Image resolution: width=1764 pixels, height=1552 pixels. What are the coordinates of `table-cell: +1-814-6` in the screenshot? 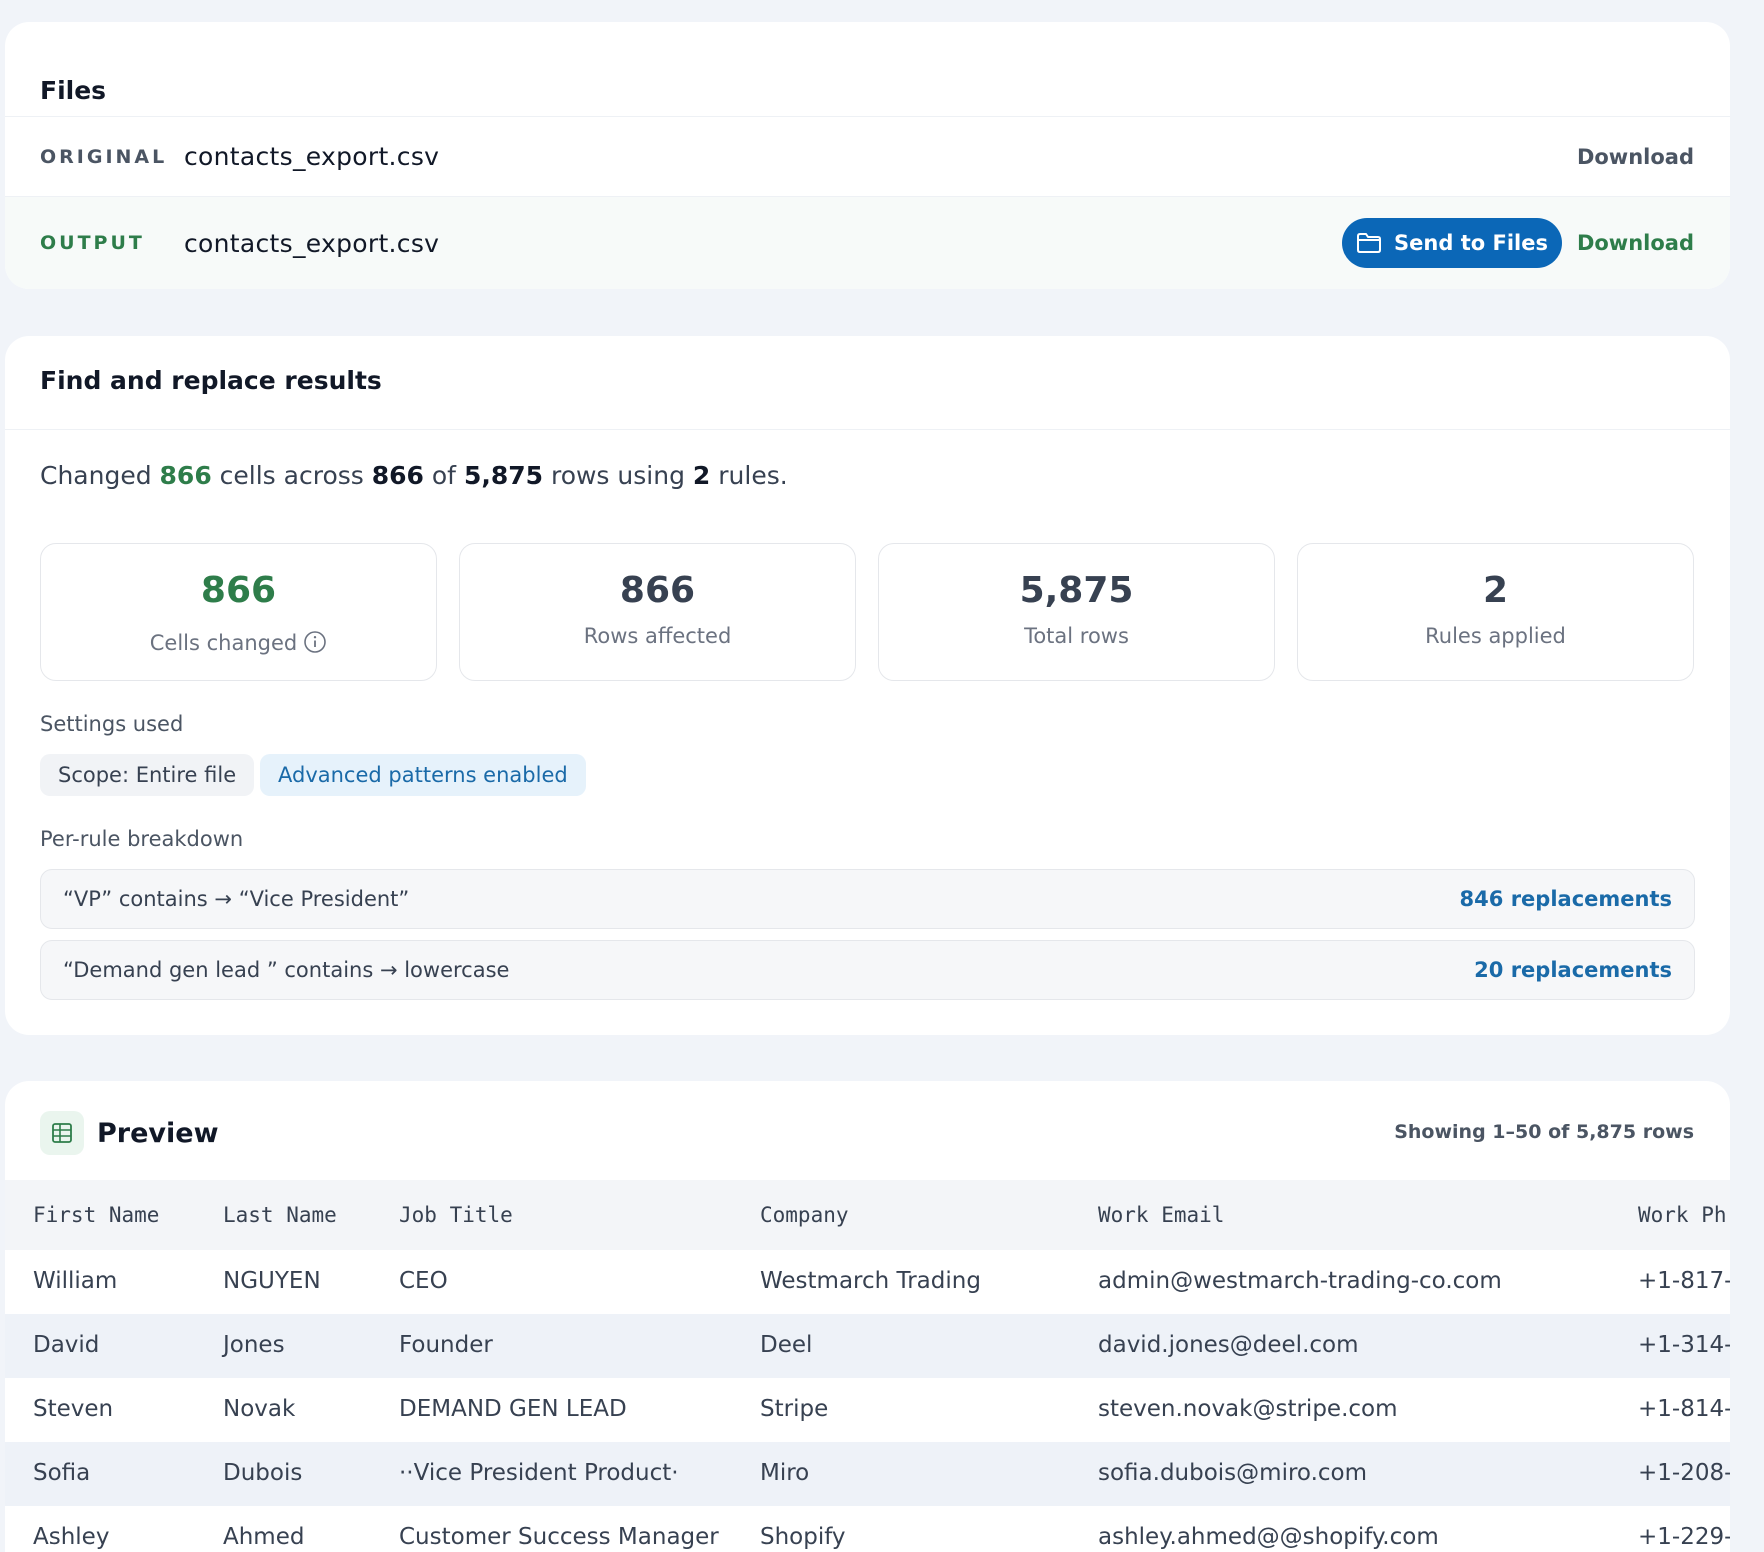 It's located at (1684, 1409).